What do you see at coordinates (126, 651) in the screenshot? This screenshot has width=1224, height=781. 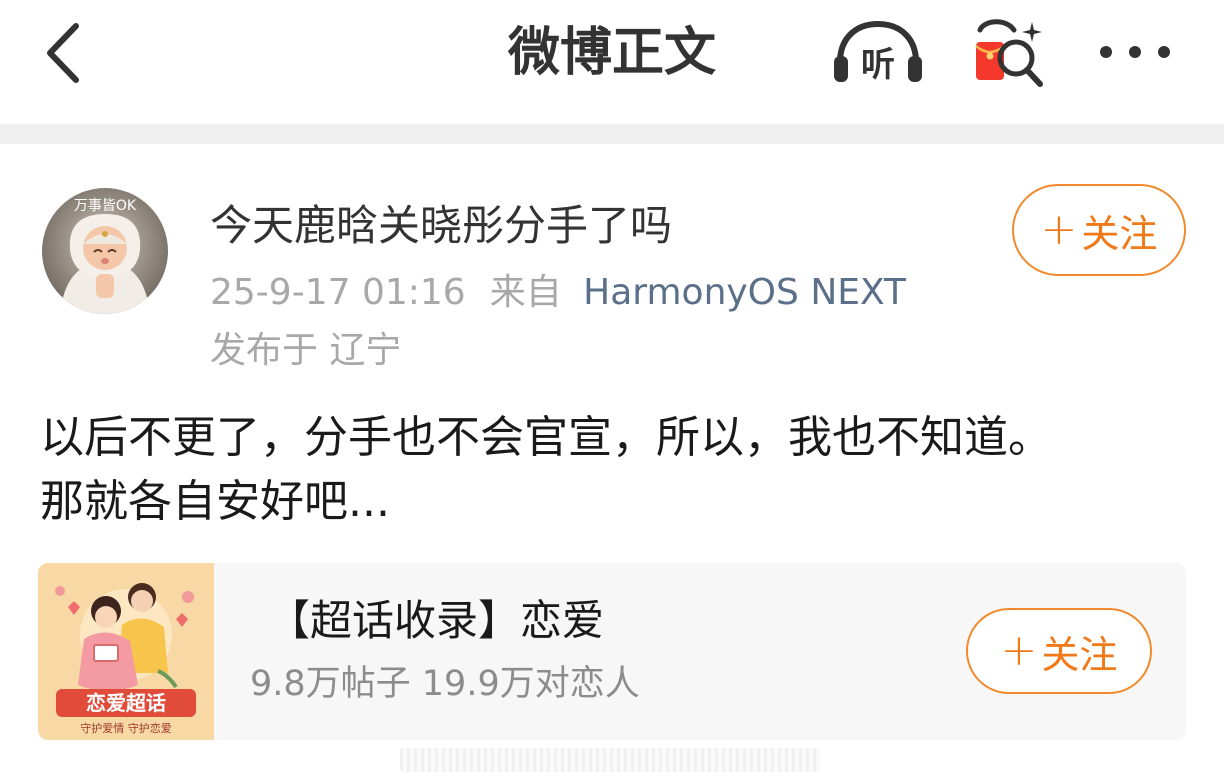 I see `topic-thumbnail: 恋爱超话 守护爱情 守护恋爱` at bounding box center [126, 651].